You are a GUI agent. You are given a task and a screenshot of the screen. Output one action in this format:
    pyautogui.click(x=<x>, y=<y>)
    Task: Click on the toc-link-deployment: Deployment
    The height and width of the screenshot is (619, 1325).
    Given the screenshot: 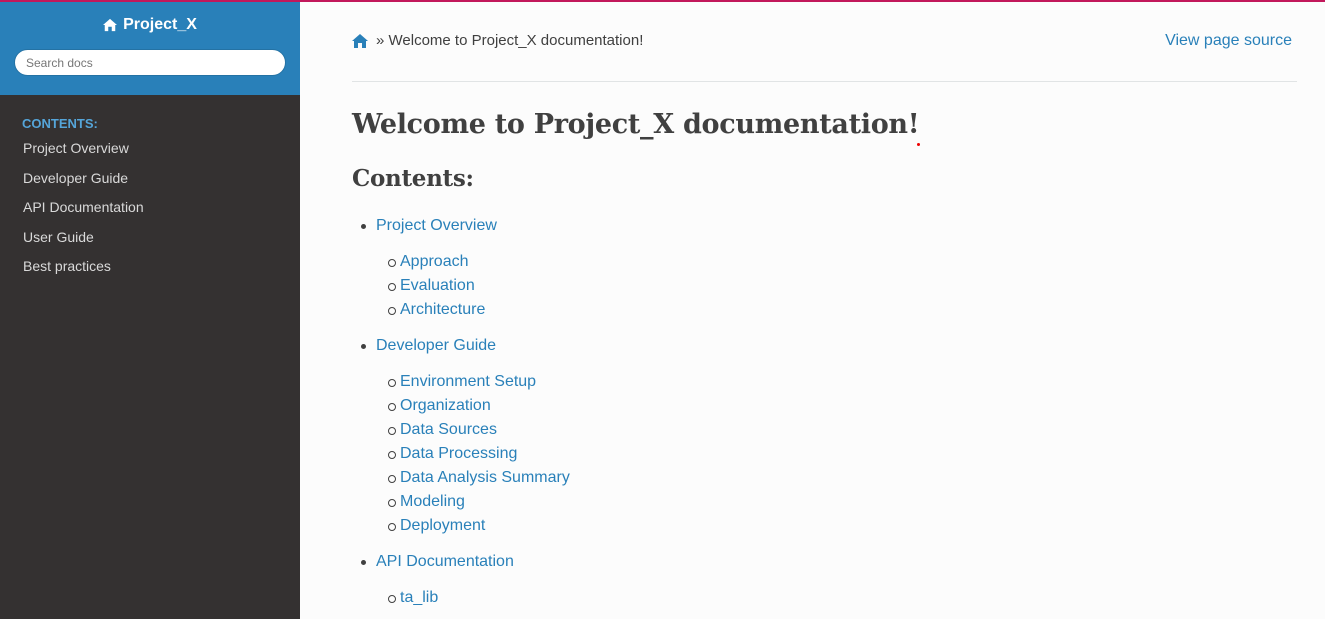 What is the action you would take?
    pyautogui.click(x=442, y=525)
    